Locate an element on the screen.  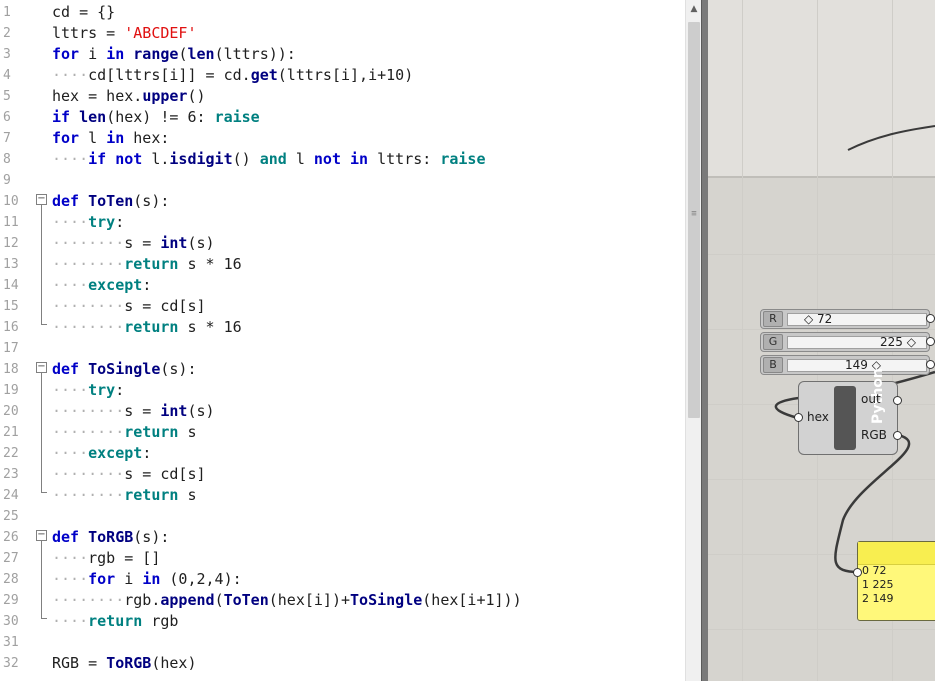
slider-track: ◇ 72 is located at coordinates (857, 319).